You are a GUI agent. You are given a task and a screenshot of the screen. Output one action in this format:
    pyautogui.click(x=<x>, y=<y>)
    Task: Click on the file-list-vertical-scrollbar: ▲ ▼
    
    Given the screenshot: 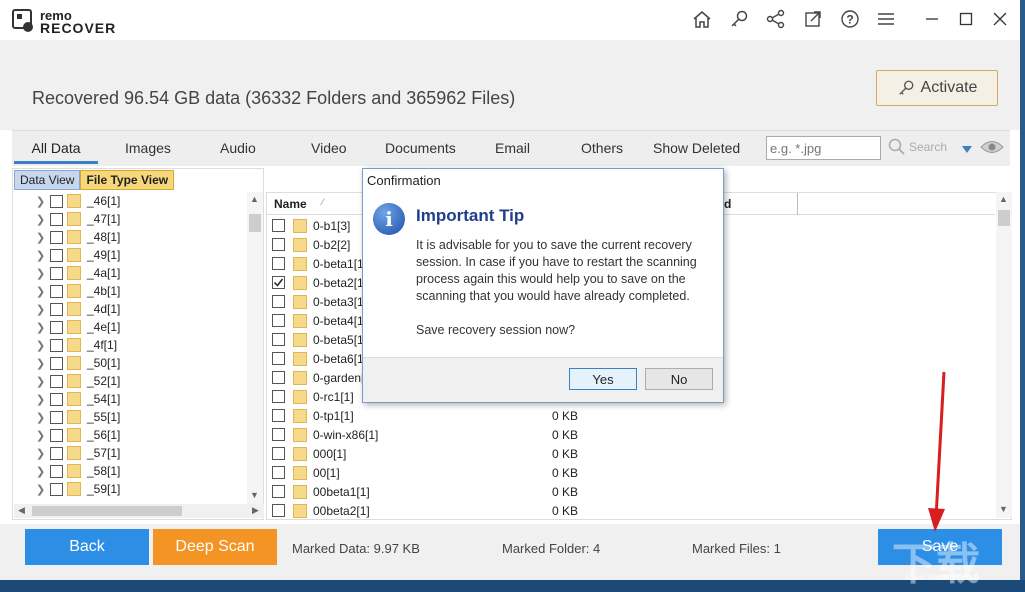 What is the action you would take?
    pyautogui.click(x=1004, y=355)
    